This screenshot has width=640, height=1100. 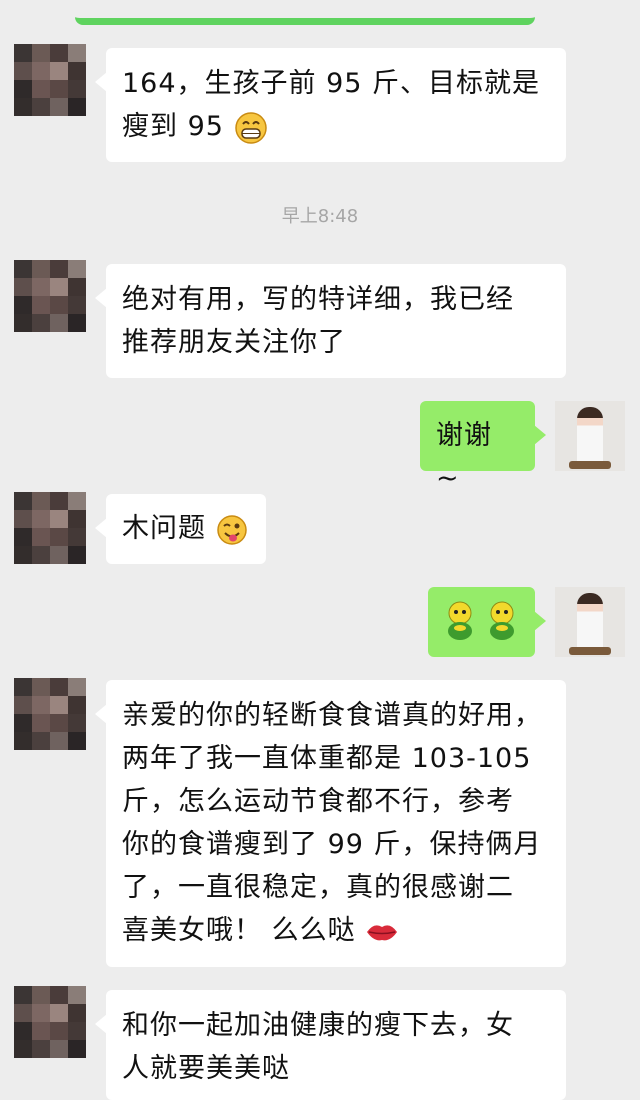 I want to click on message-text: 喜美女哦！ 么么哒, so click(x=239, y=930).